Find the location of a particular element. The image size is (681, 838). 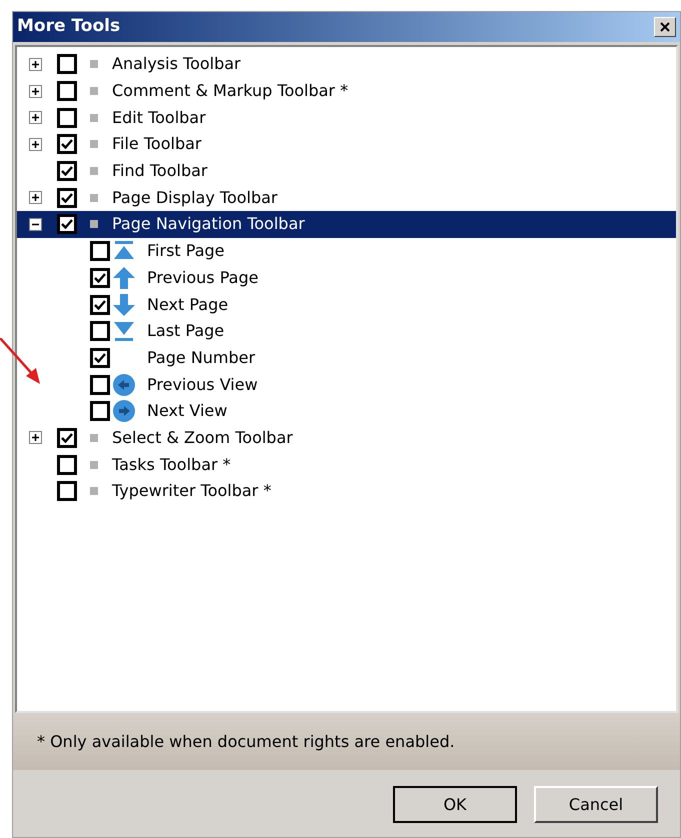

forward-circle-icon is located at coordinates (124, 411).